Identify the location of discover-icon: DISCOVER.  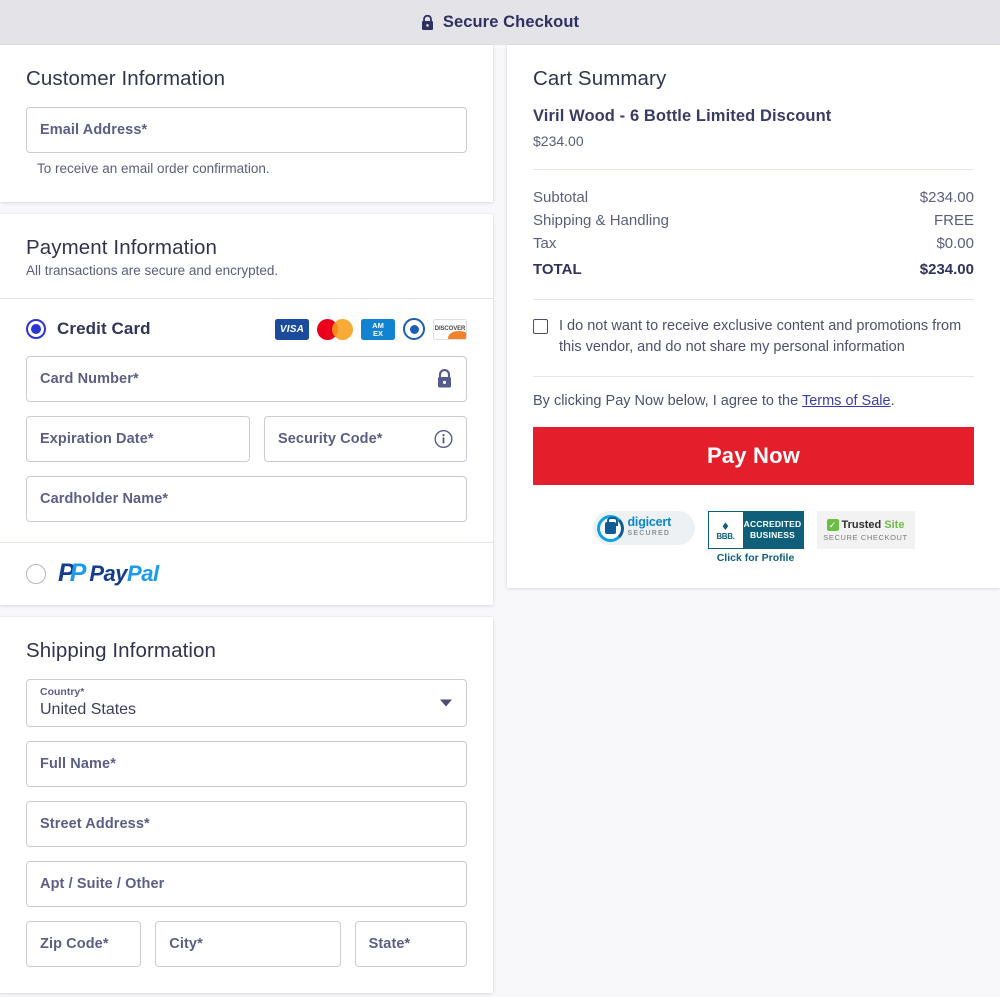
(450, 329).